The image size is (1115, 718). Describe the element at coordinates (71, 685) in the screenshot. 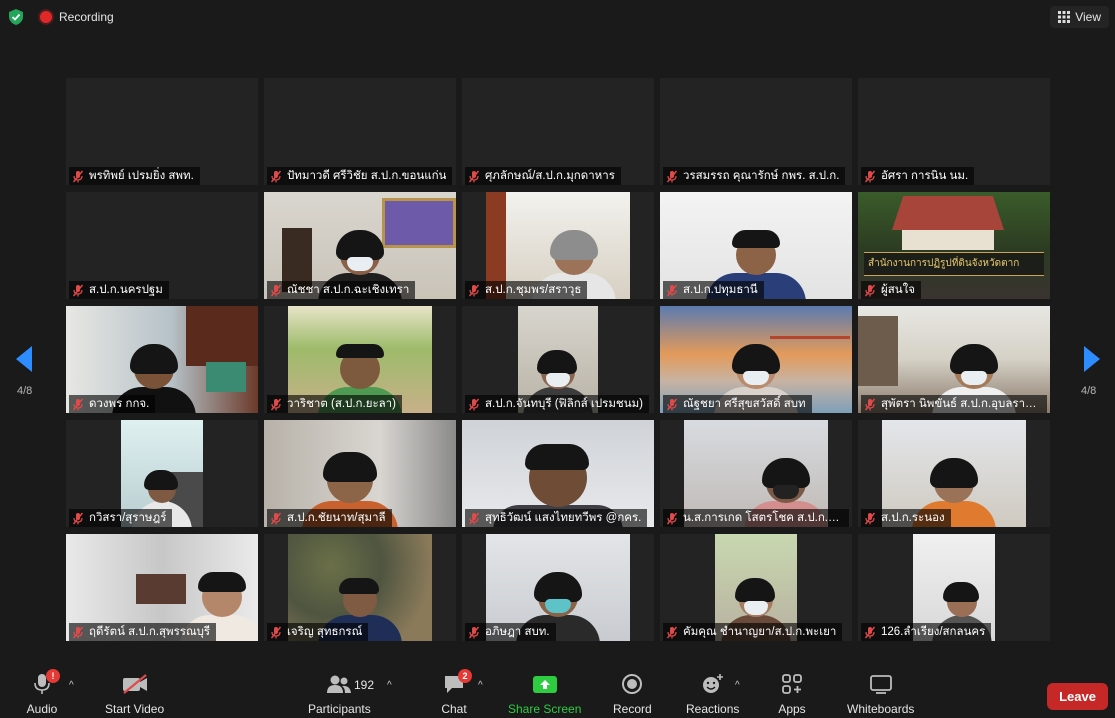

I see `audio-options-chevron-icon: ^` at that location.